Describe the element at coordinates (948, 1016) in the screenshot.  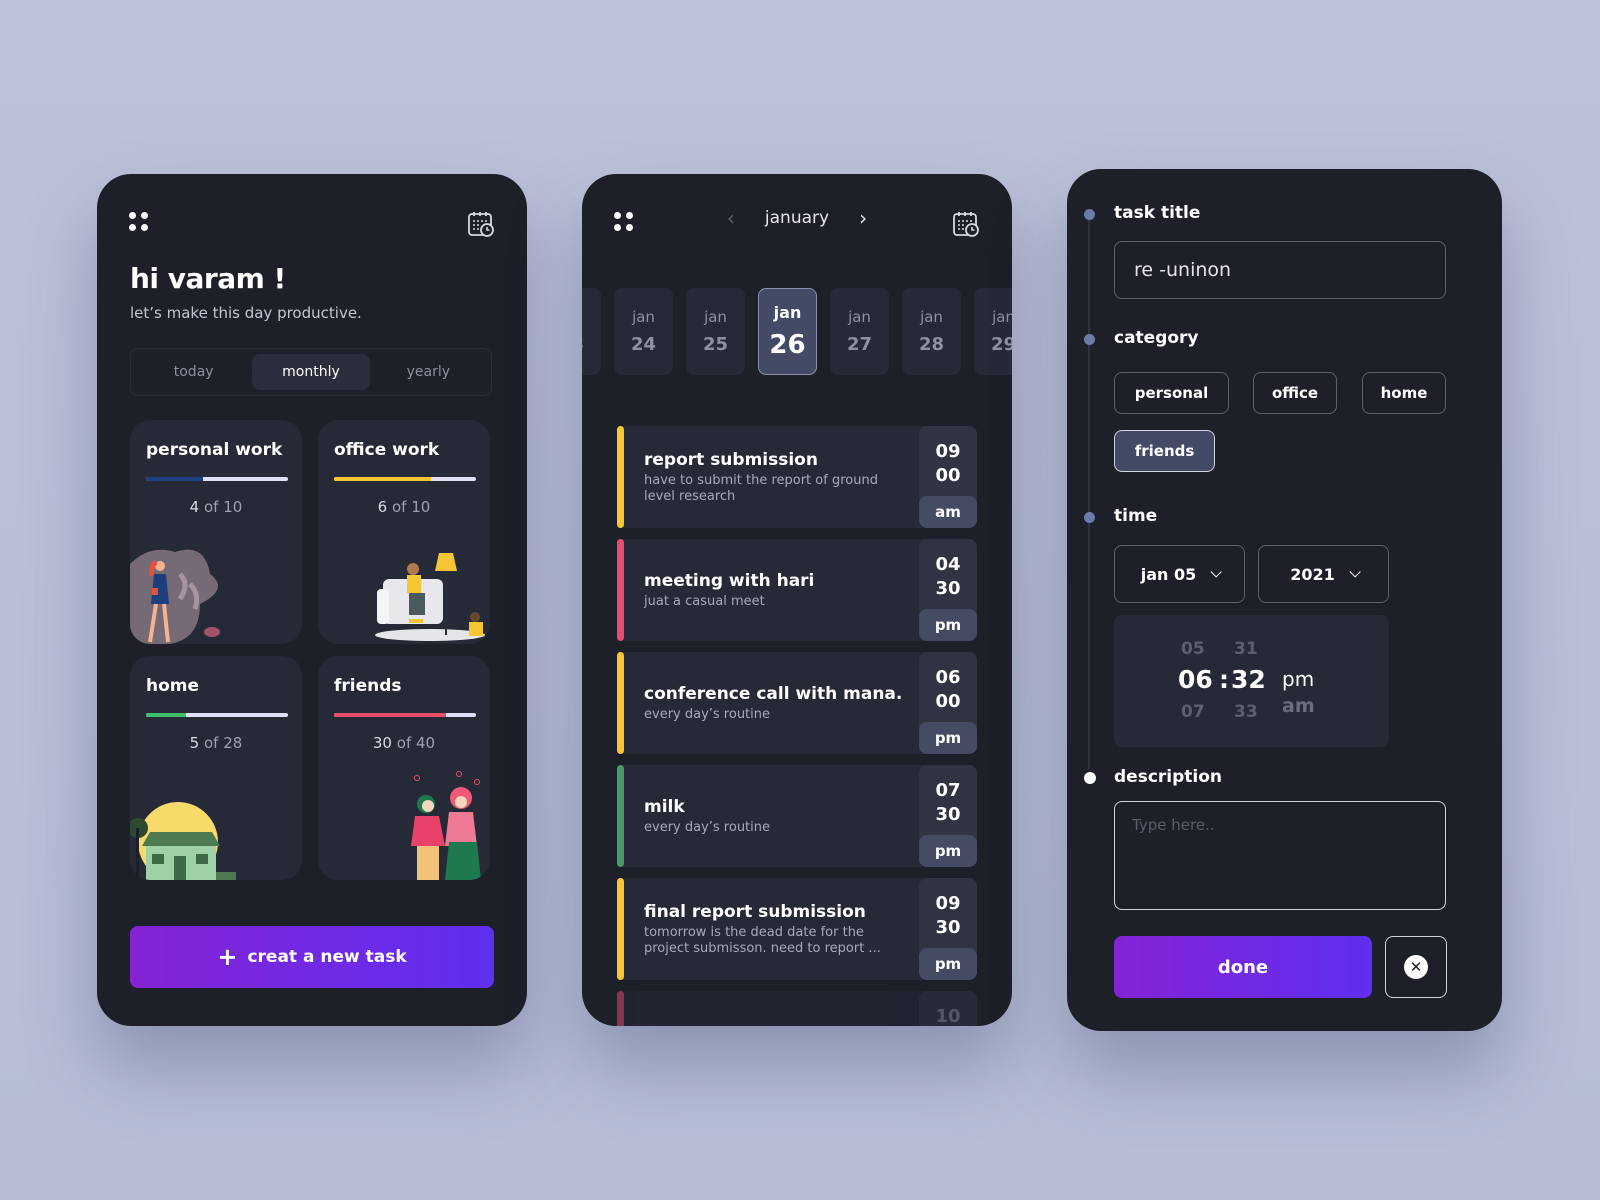
I see `task-hour: 10` at that location.